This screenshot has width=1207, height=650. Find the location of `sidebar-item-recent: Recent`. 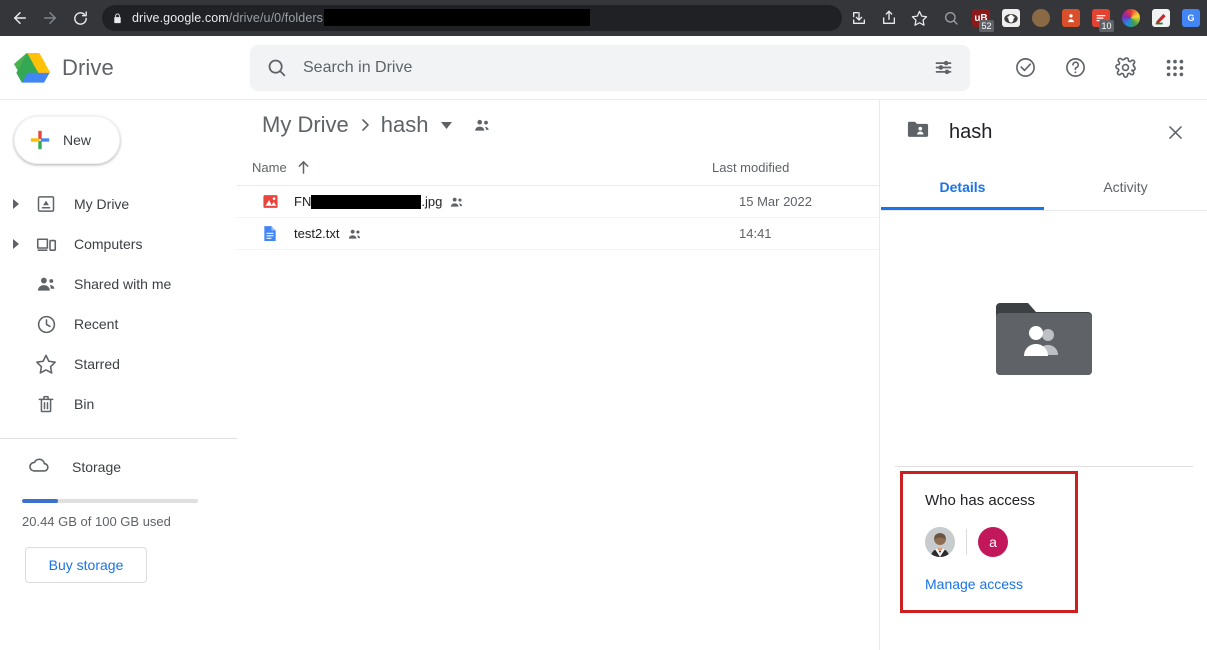

sidebar-item-recent: Recent is located at coordinates (112, 324).